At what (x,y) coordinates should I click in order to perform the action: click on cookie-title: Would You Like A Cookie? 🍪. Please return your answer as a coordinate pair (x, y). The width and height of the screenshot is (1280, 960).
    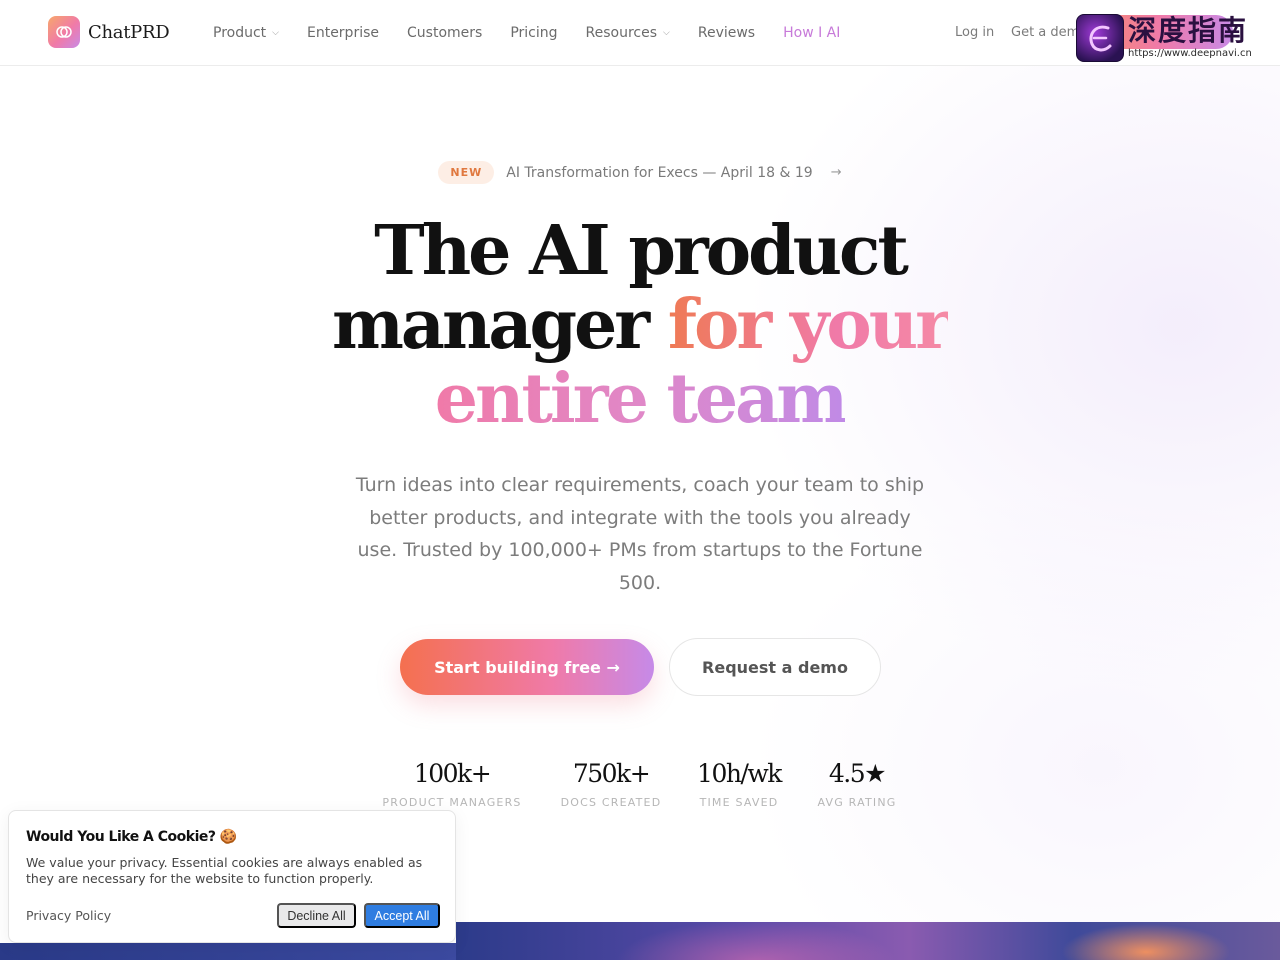
    Looking at the image, I should click on (131, 837).